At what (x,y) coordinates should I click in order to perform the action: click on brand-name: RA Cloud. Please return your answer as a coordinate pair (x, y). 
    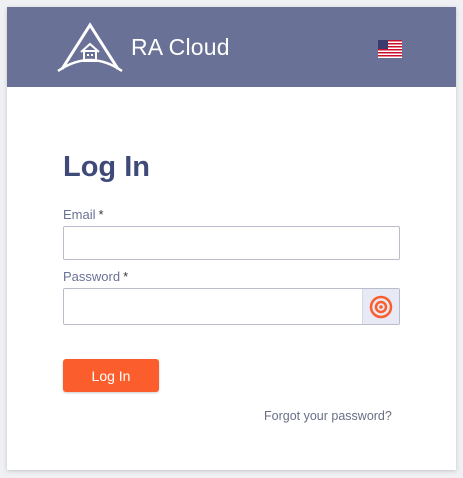
    Looking at the image, I should click on (180, 47).